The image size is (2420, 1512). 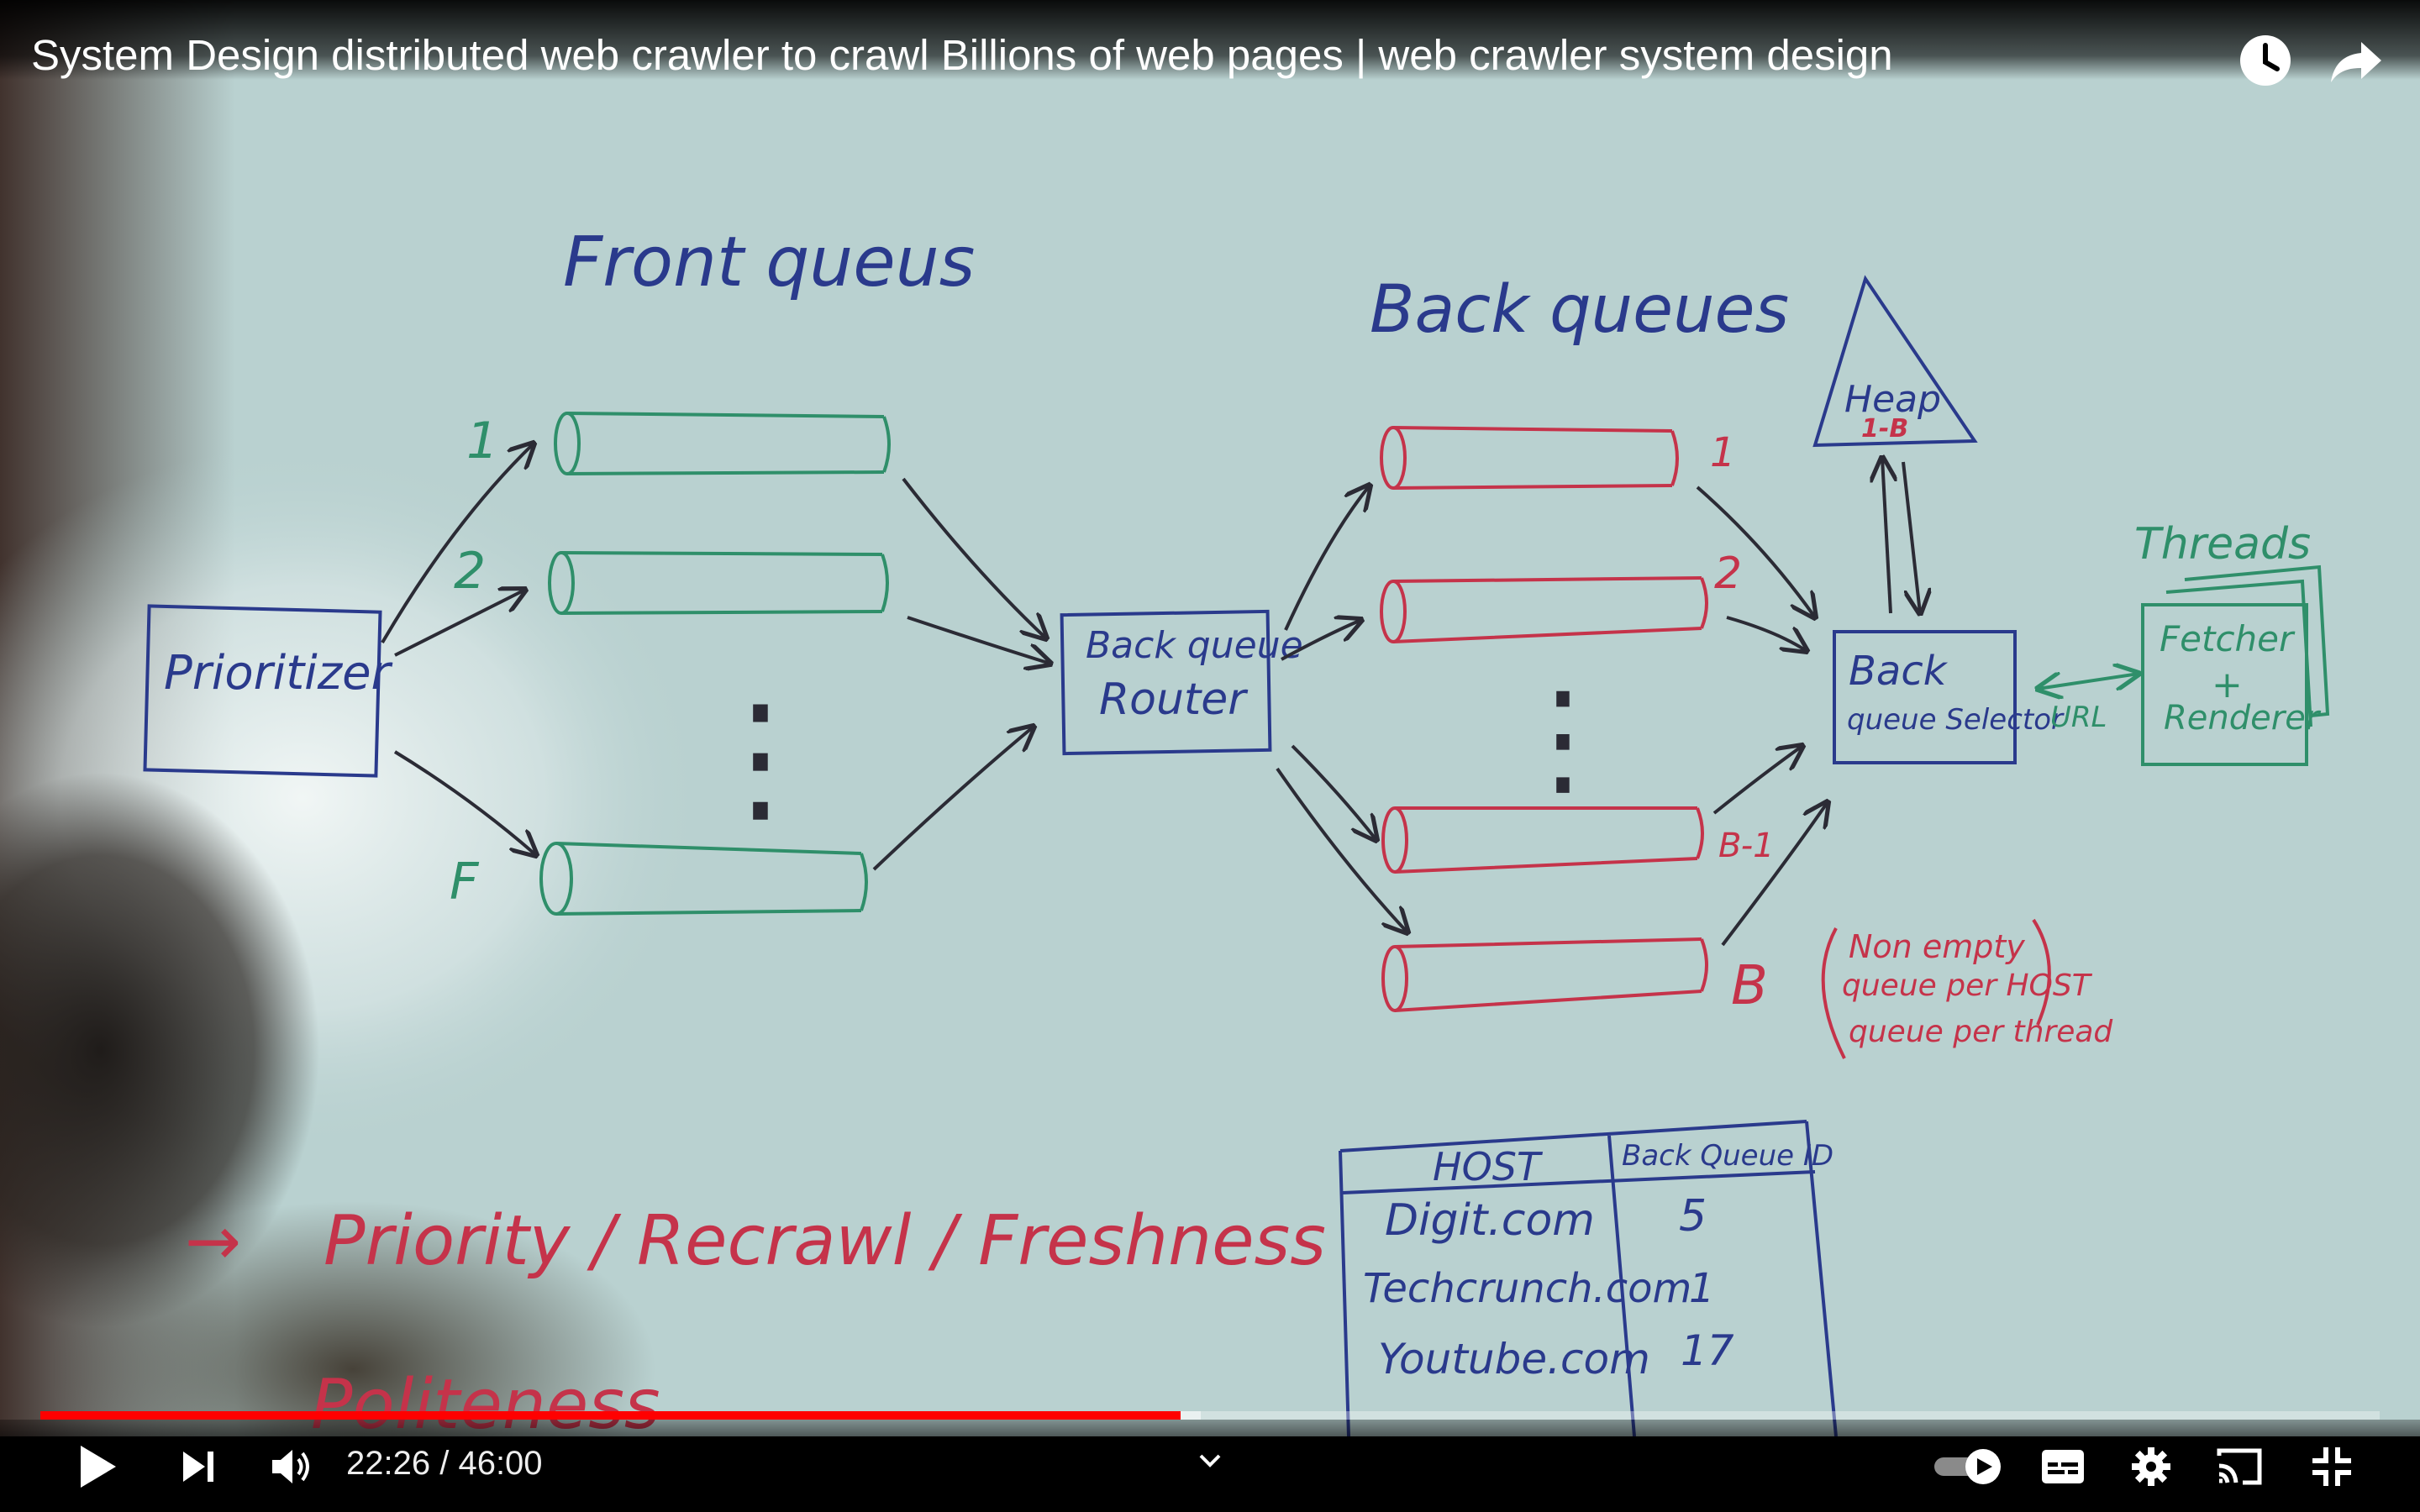 What do you see at coordinates (1981, 1032) in the screenshot?
I see `note-line3: queue per thread` at bounding box center [1981, 1032].